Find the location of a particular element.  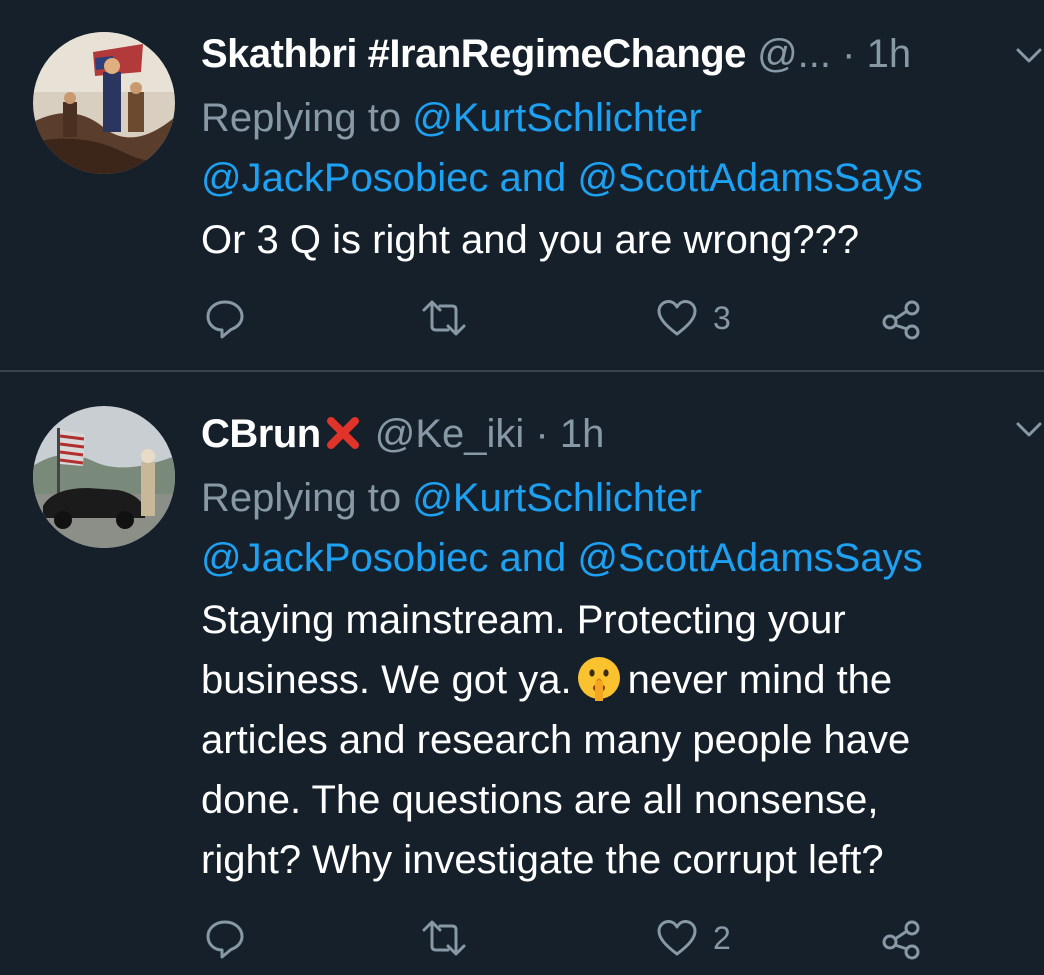

like-button: 3 is located at coordinates (693, 318).